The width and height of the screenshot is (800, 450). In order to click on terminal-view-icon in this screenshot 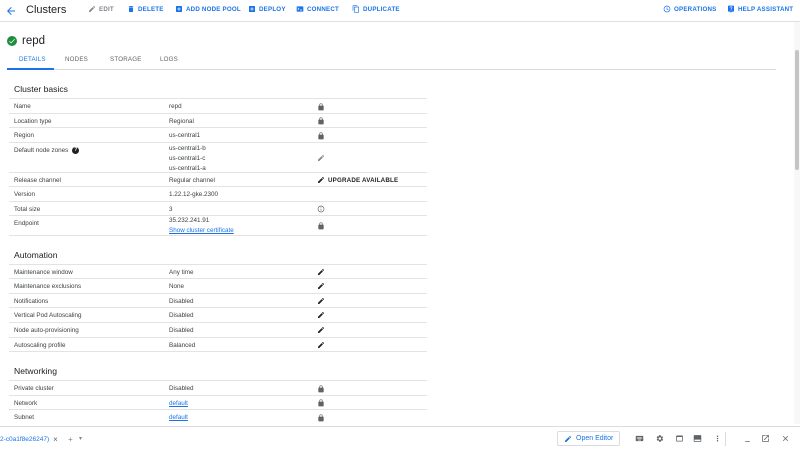, I will do `click(697, 438)`.